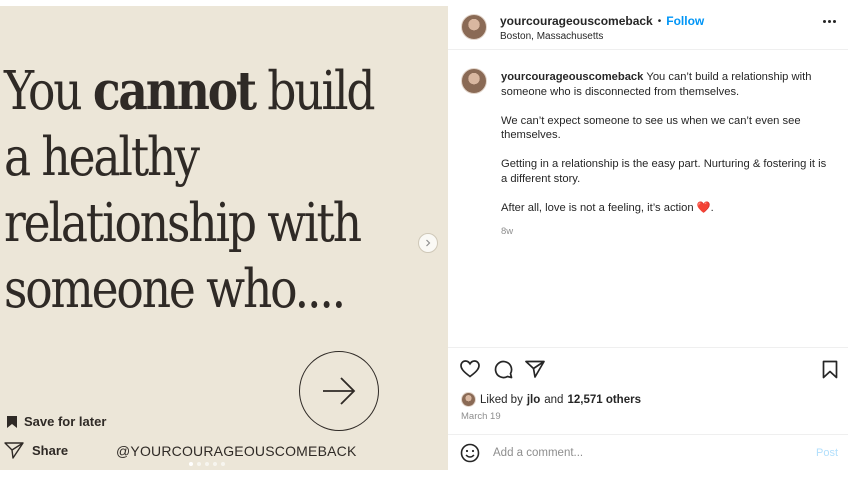 This screenshot has width=848, height=477. I want to click on comment-input, so click(643, 452).